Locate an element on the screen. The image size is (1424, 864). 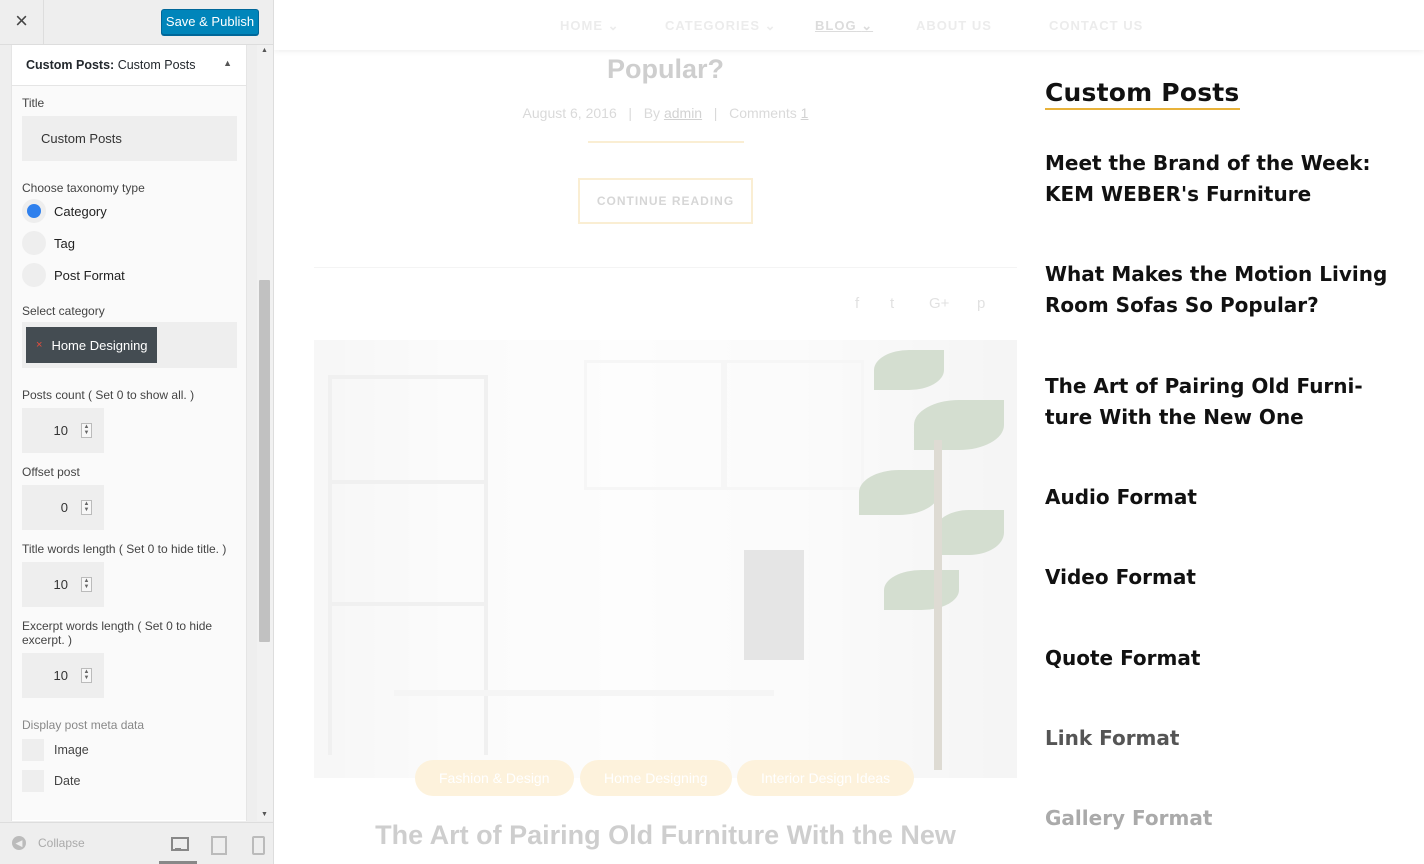
title-words-input: 10 ▲ ▼ is located at coordinates (63, 584).